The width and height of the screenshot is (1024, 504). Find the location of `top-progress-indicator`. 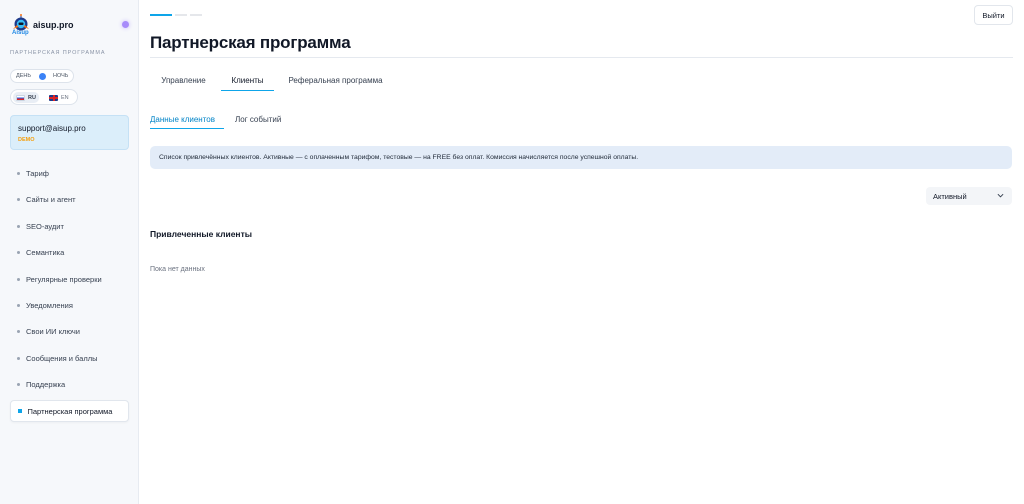

top-progress-indicator is located at coordinates (177, 15).